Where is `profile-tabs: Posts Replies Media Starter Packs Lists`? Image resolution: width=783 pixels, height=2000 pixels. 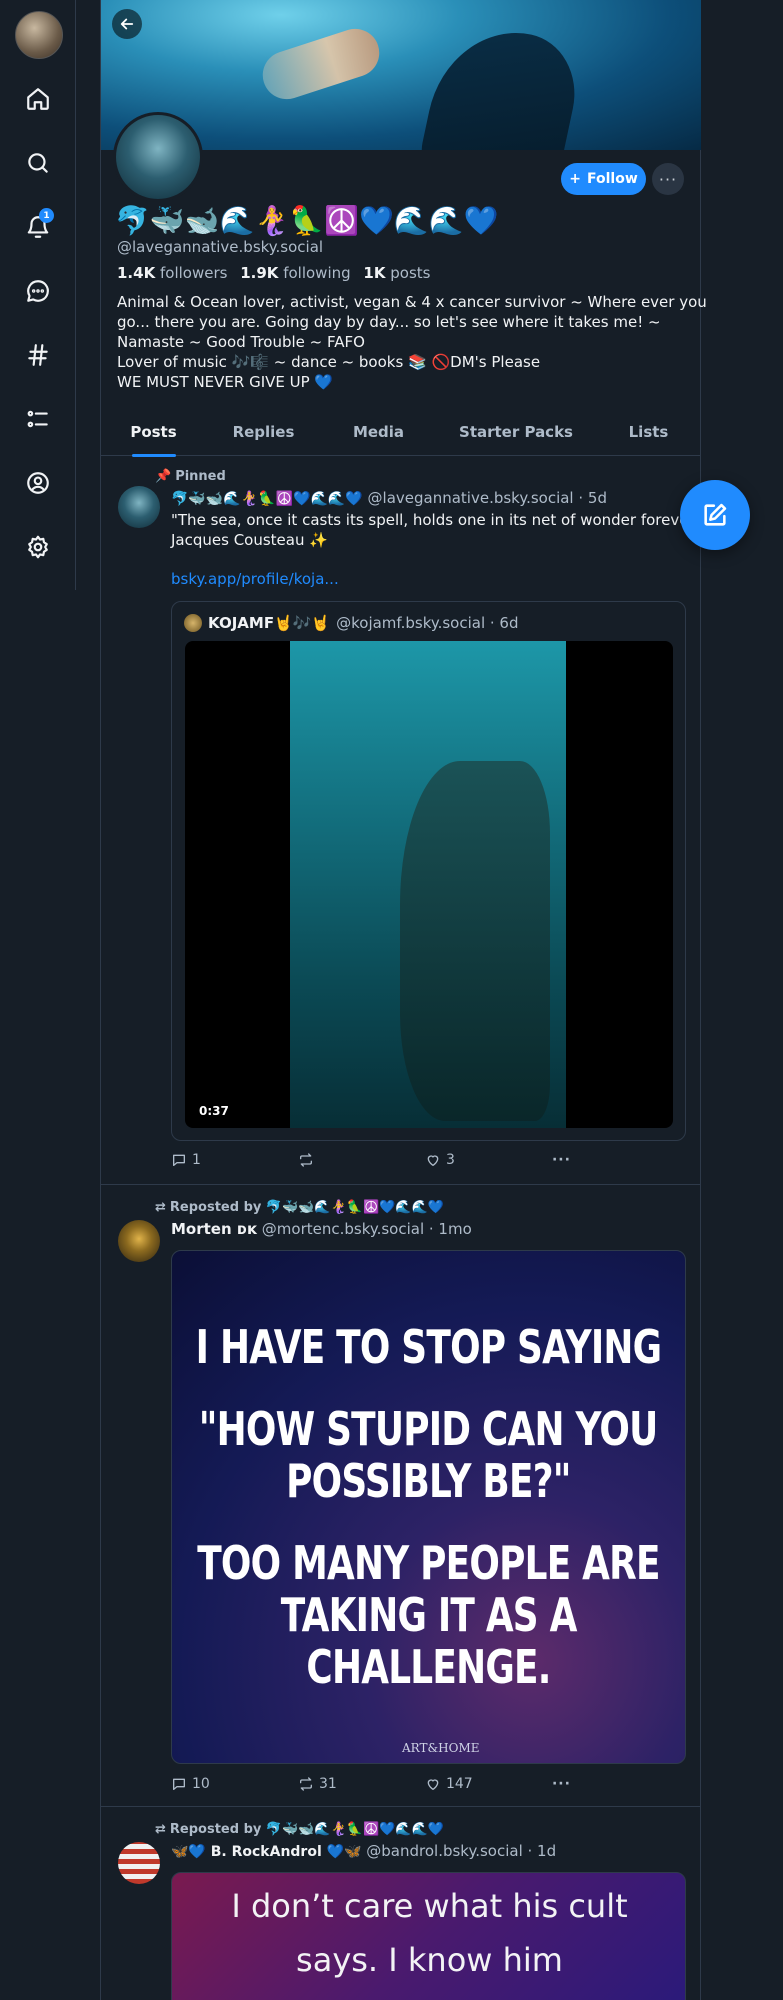
profile-tabs: Posts Replies Media Starter Packs Lists is located at coordinates (401, 434).